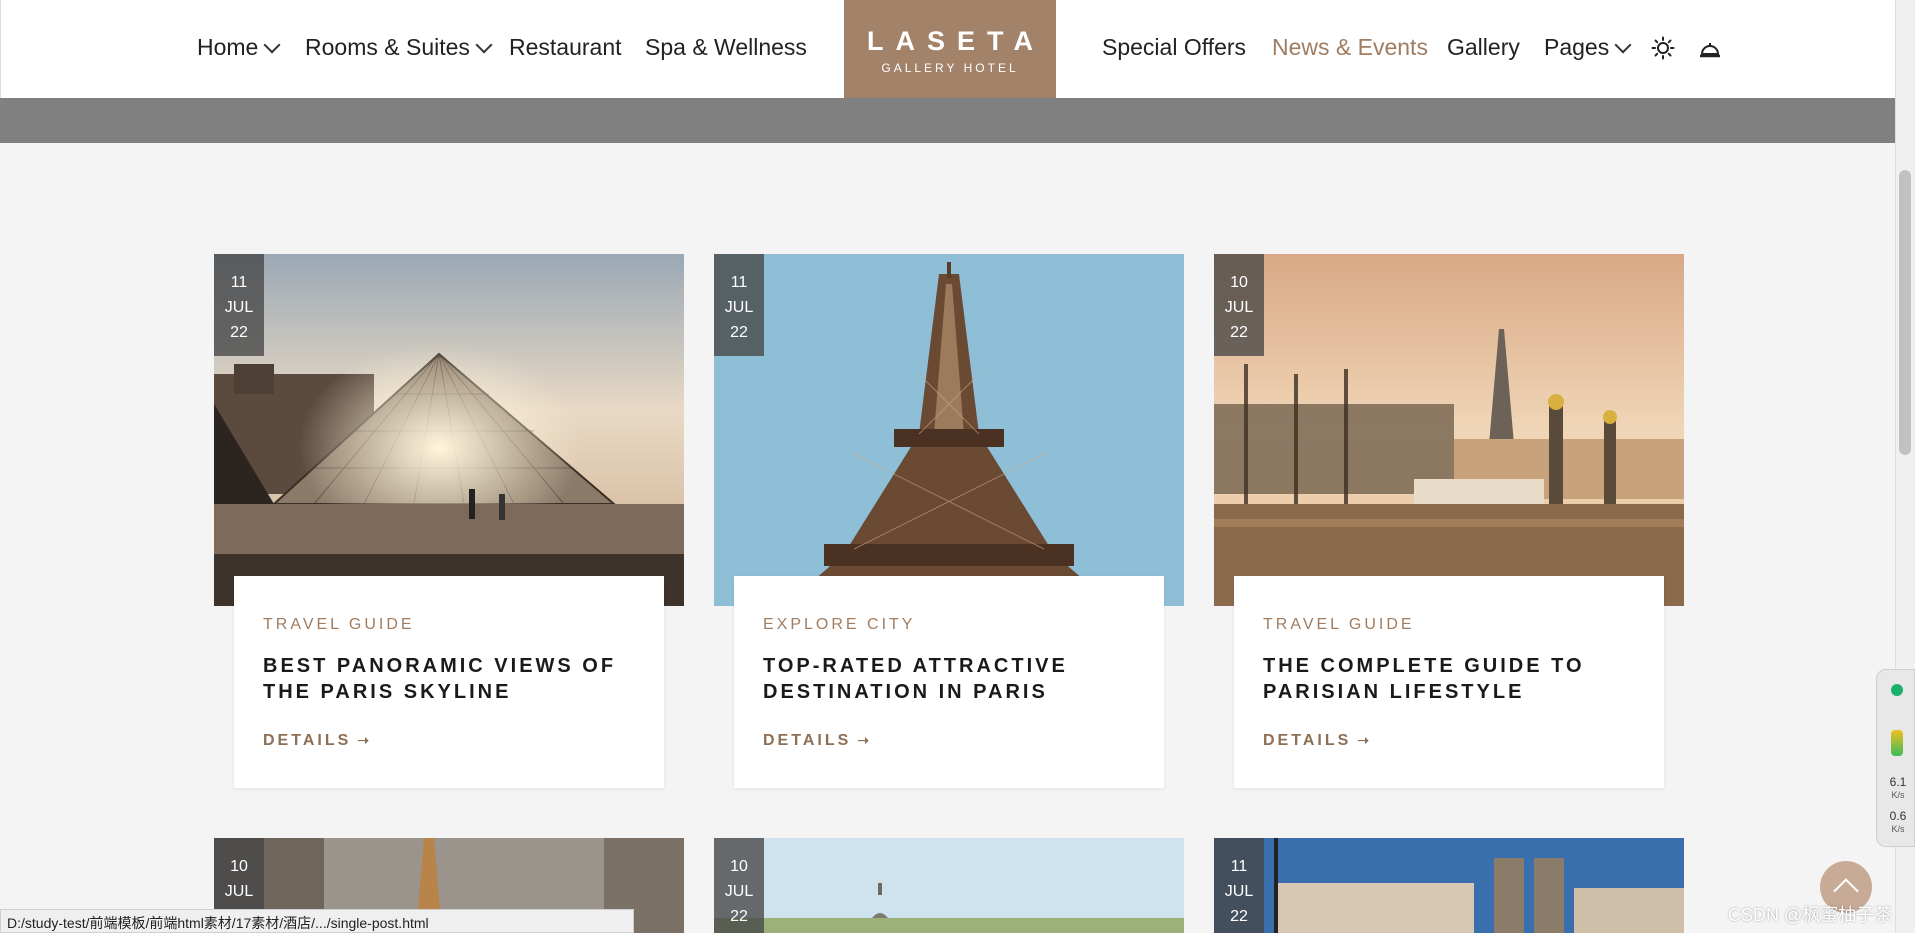 The image size is (1915, 933). I want to click on post-image-dome: 10 JUL 22, so click(949, 885).